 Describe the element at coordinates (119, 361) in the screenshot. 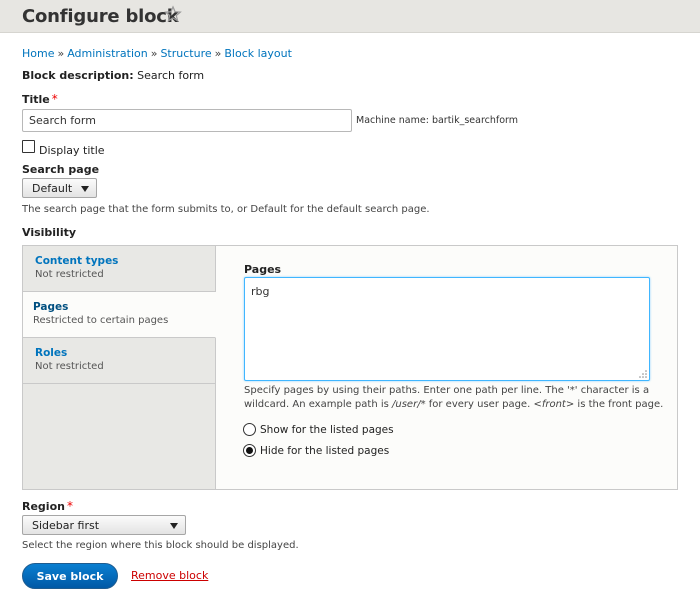

I see `tab-roles: Roles Not restricted` at that location.